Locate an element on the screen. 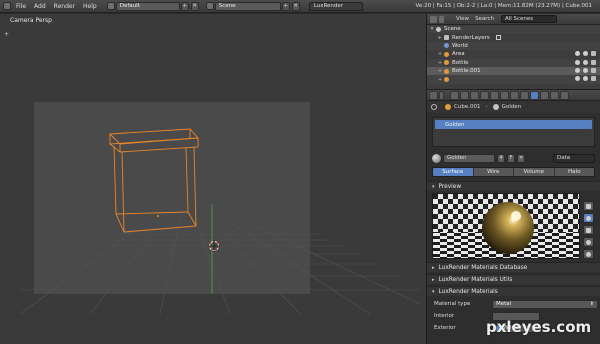  material-type-value: Metal is located at coordinates (504, 304).